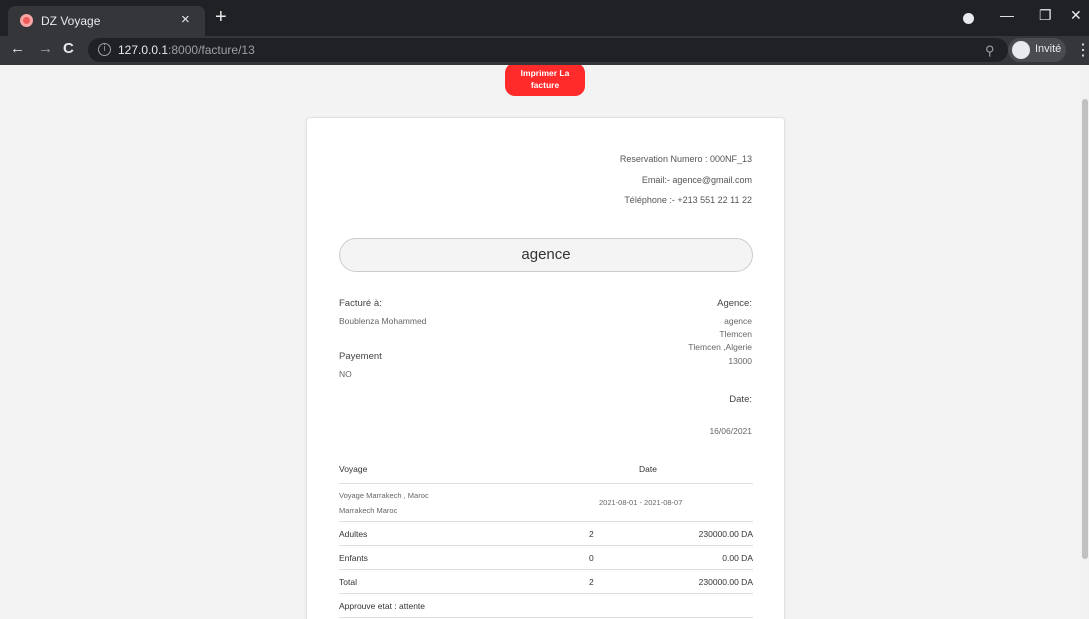 Image resolution: width=1089 pixels, height=619 pixels. I want to click on browser-tab: DZ Voyage ×, so click(106, 21).